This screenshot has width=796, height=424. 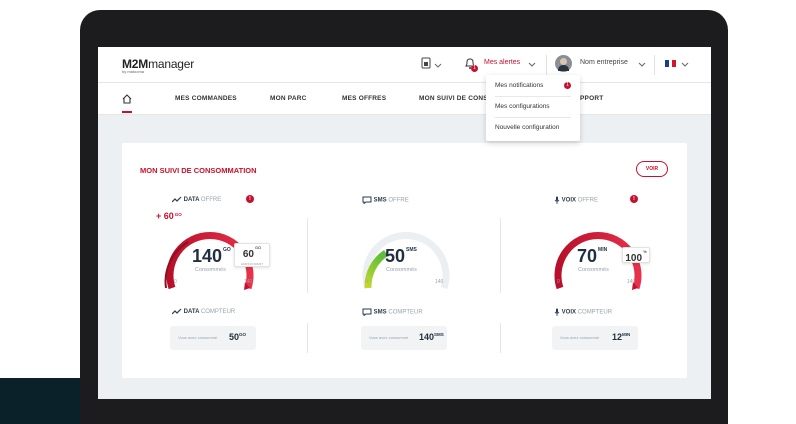 I want to click on active-tab-indicator, so click(x=127, y=112).